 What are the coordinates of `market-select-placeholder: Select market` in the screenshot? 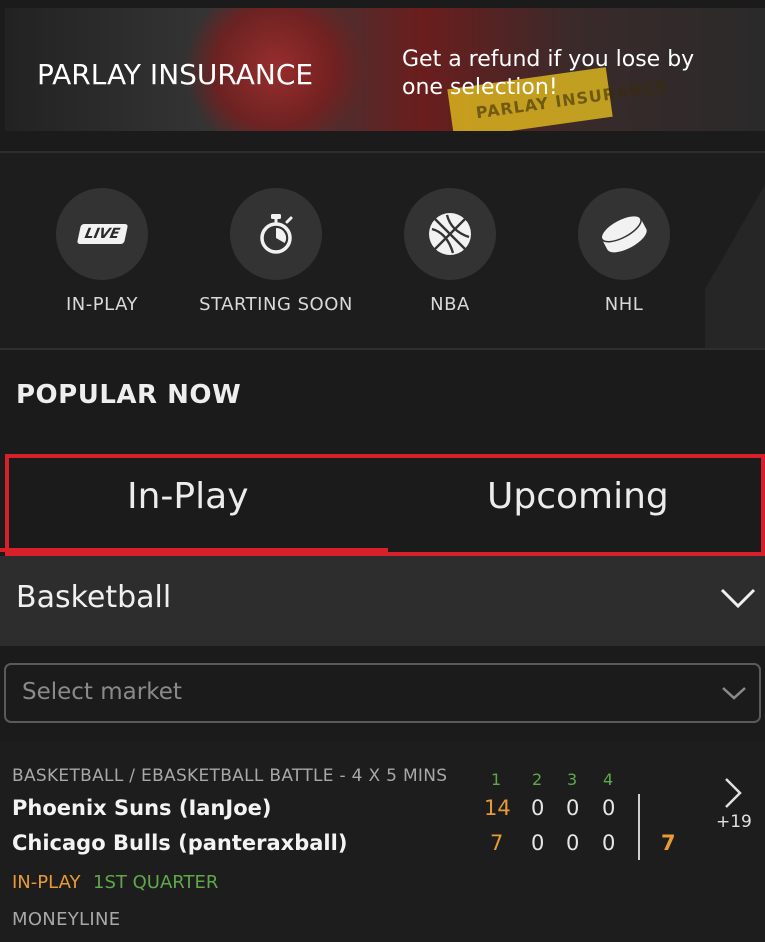 It's located at (102, 692).